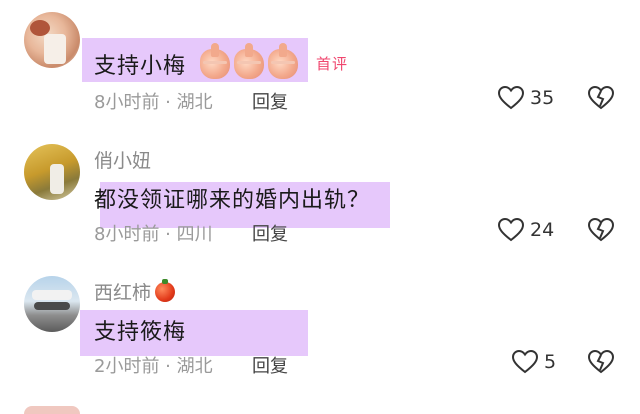 Image resolution: width=640 pixels, height=414 pixels. I want to click on thumbs-up-emoji-group, so click(251, 61).